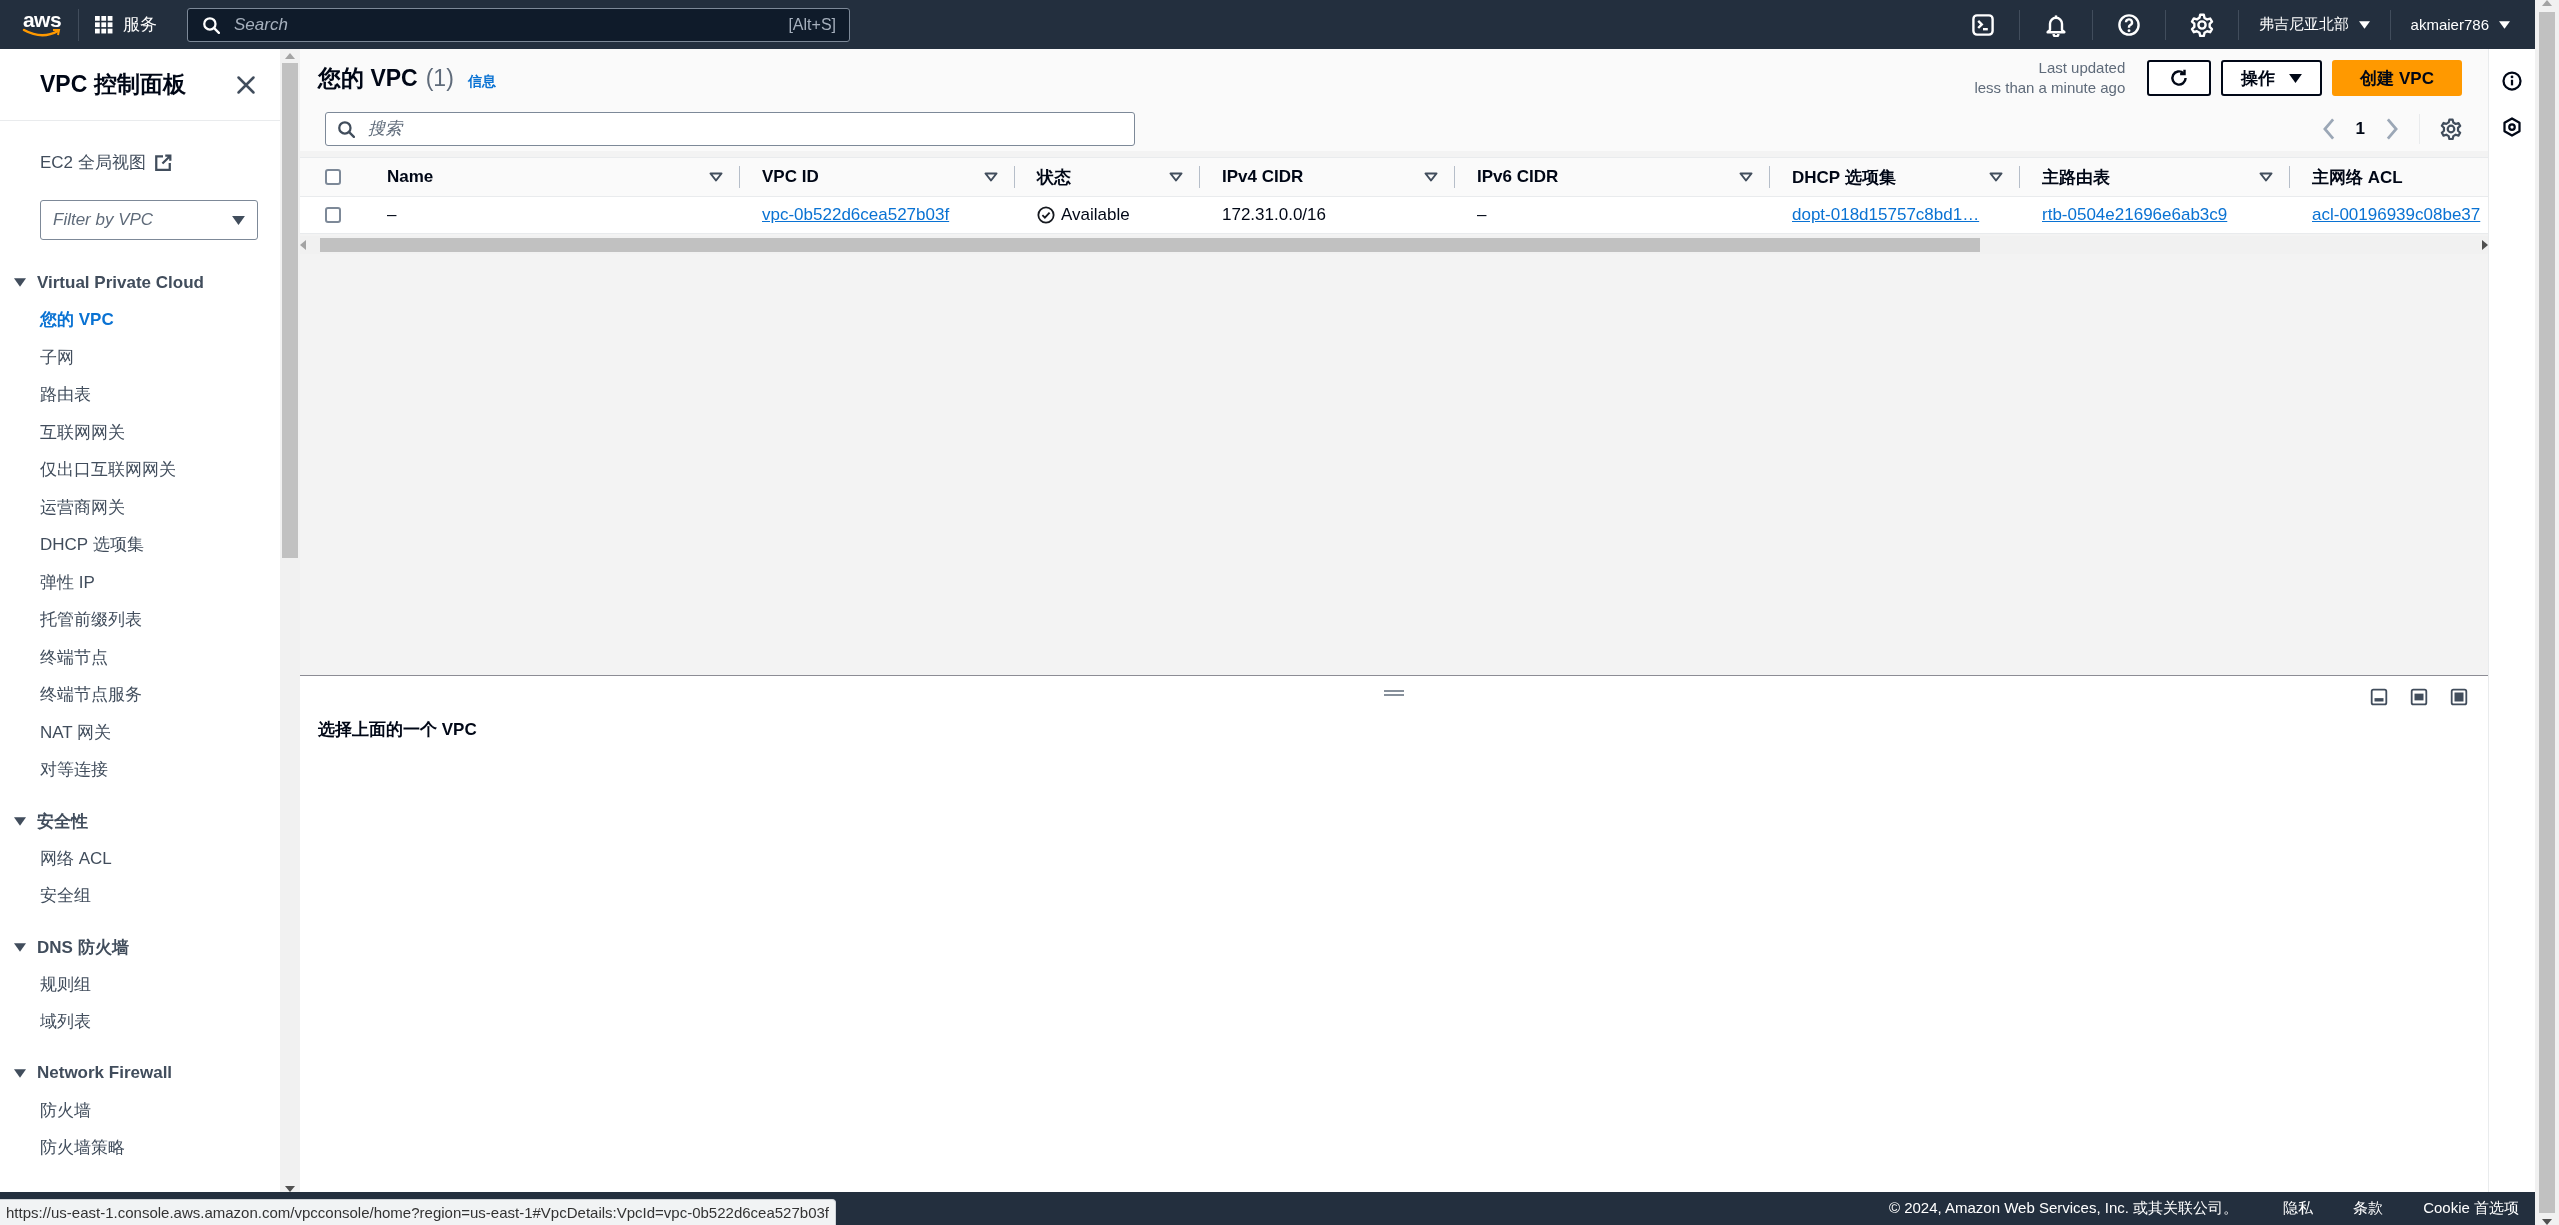  Describe the element at coordinates (439, 78) in the screenshot. I see `item-count: (1)` at that location.